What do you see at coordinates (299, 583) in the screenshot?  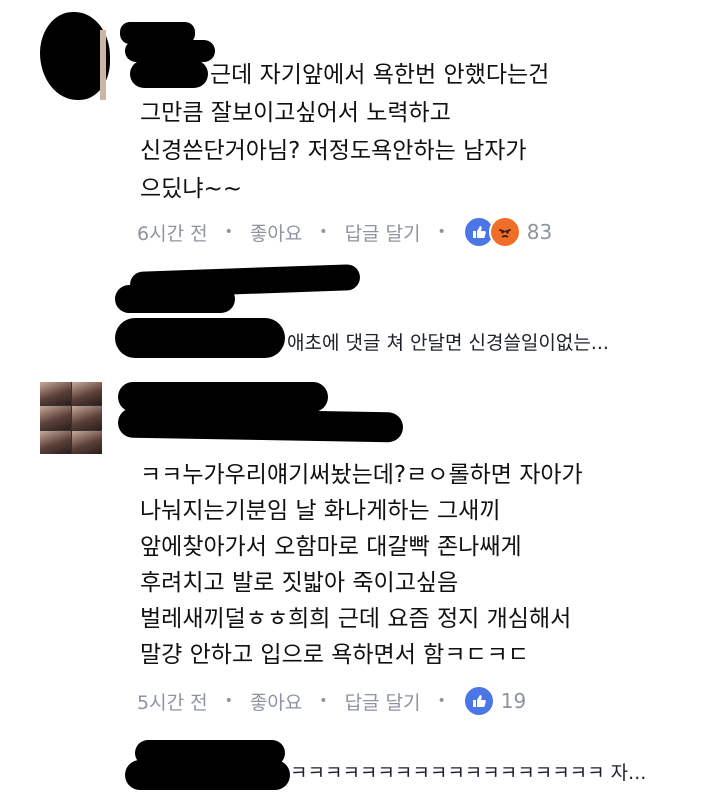 I see `comment2-line-4: 후려치고 발로 짓밟아 죽이고싶음` at bounding box center [299, 583].